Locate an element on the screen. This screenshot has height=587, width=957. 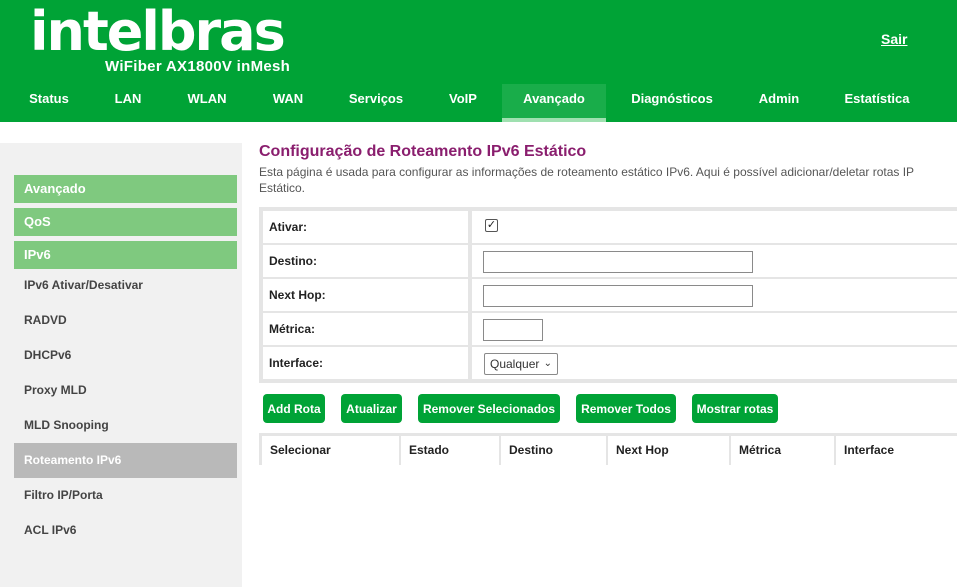
tab-wan: WAN is located at coordinates (288, 103).